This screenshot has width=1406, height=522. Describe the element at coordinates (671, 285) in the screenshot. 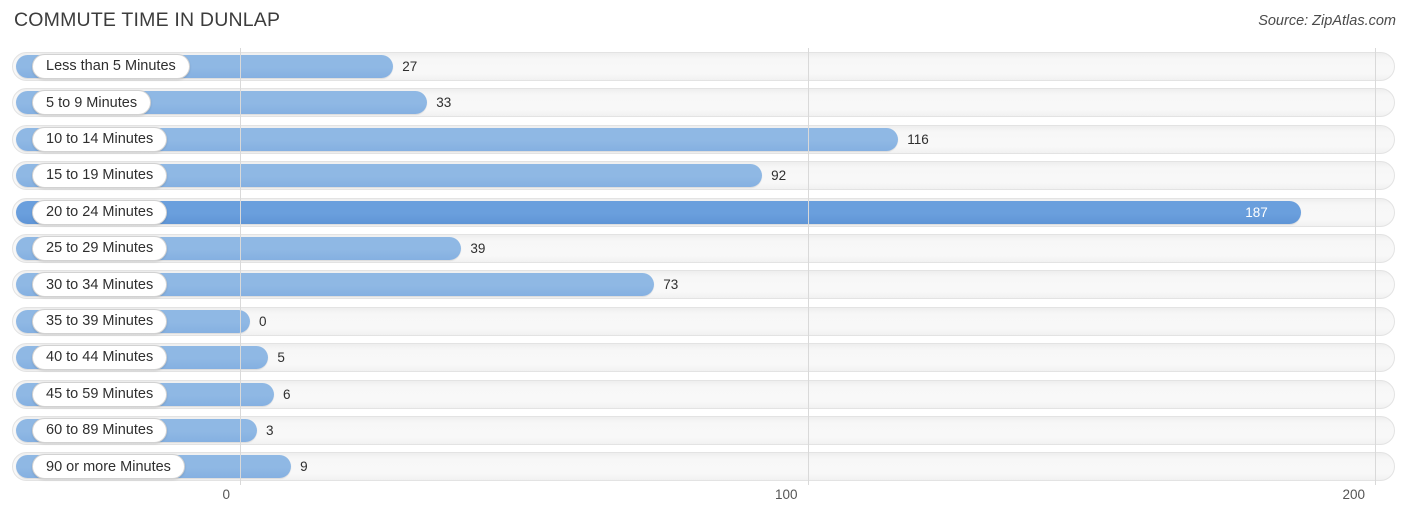

I see `bar-value-label: 73` at that location.